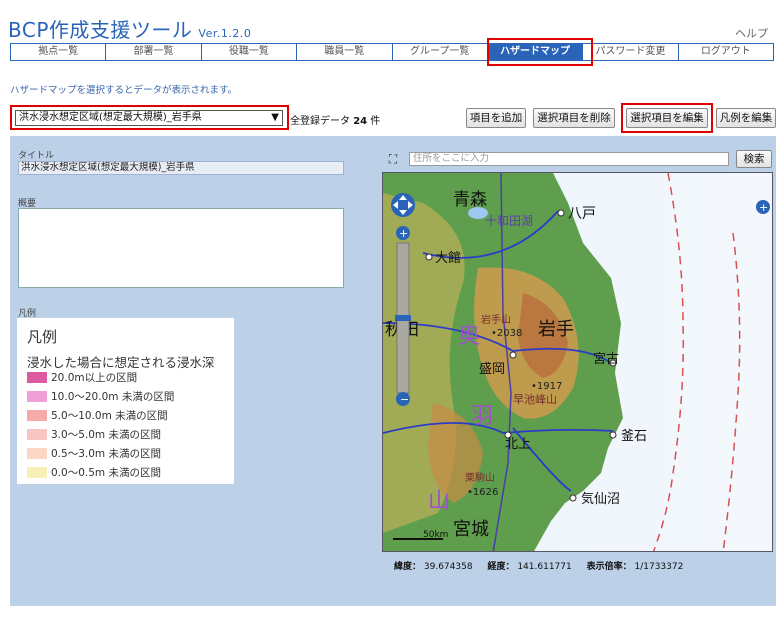 This screenshot has height=617, width=784. What do you see at coordinates (469, 336) in the screenshot?
I see `place-label: 奥` at bounding box center [469, 336].